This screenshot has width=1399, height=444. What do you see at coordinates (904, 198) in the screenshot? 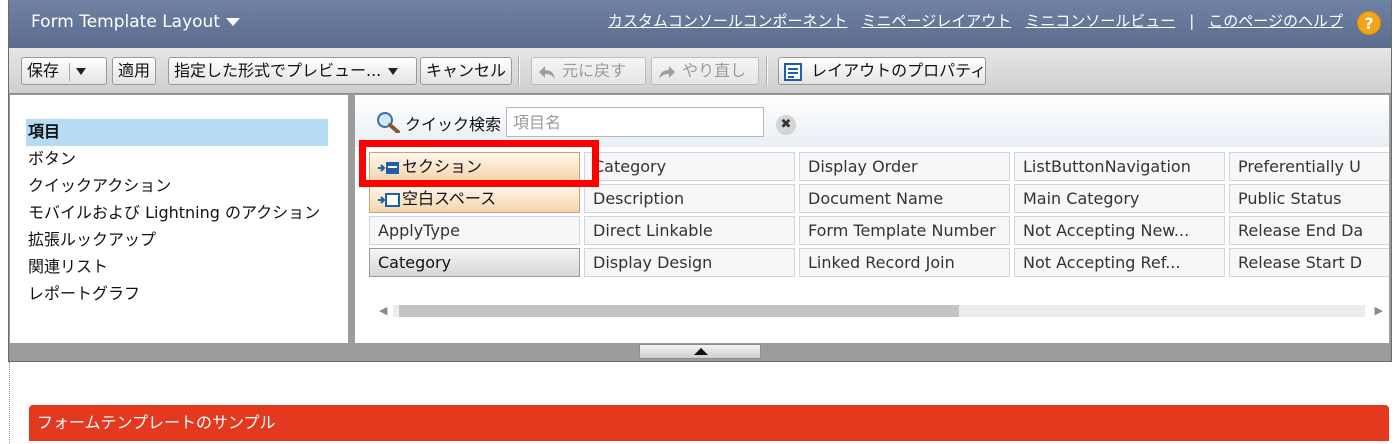
I see `palette-item-field: Document Name` at bounding box center [904, 198].